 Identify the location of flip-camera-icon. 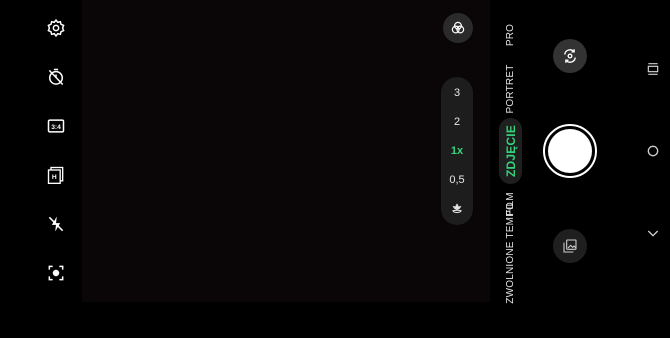
(570, 56).